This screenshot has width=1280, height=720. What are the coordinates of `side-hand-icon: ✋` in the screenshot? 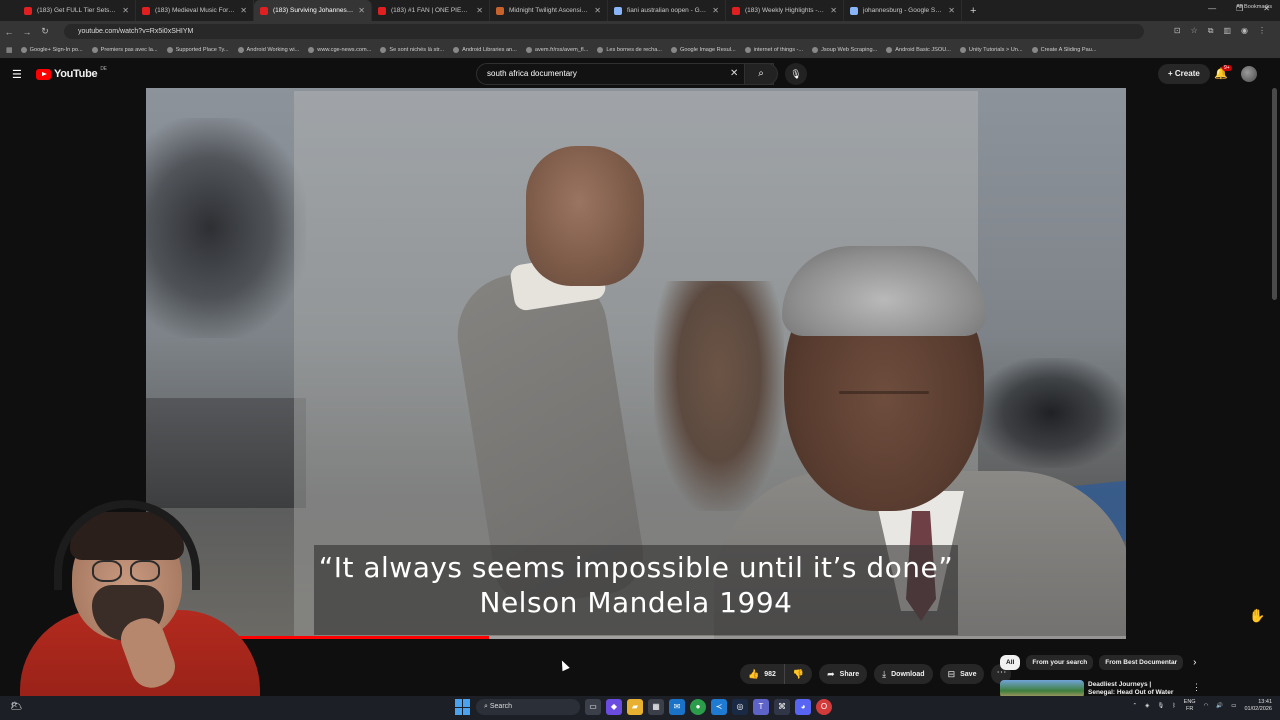 It's located at (1257, 617).